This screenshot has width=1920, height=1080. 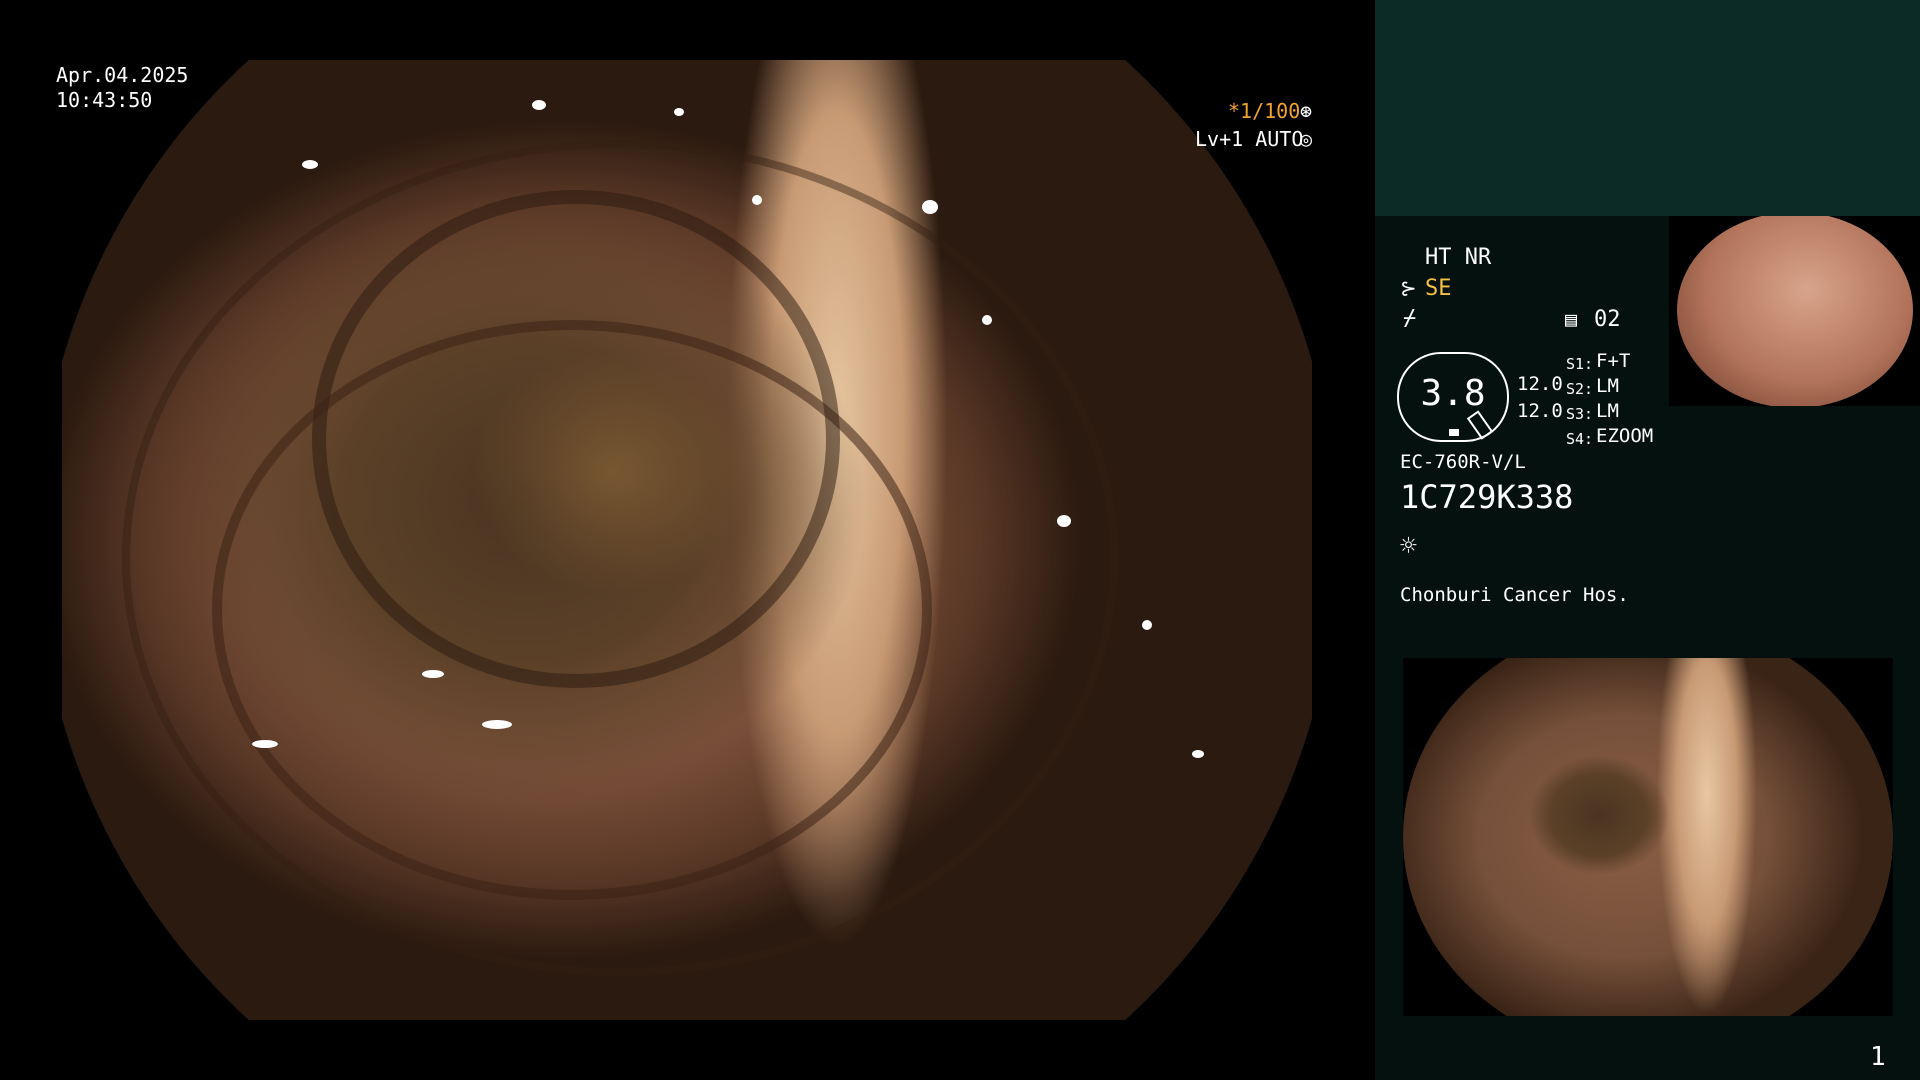 What do you see at coordinates (1540, 384) in the screenshot?
I see `setting-value-1: 12.0` at bounding box center [1540, 384].